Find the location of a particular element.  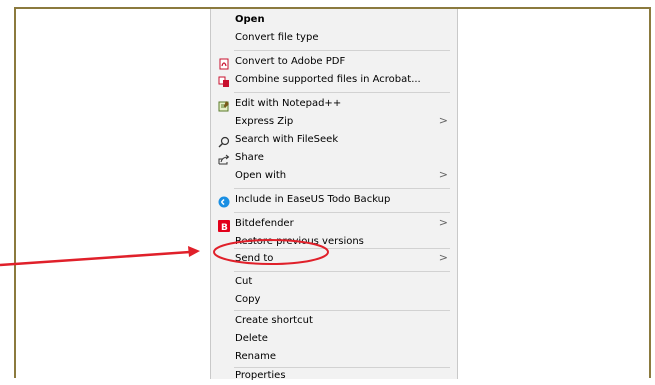

annotation-overlay is located at coordinates (164, 253).